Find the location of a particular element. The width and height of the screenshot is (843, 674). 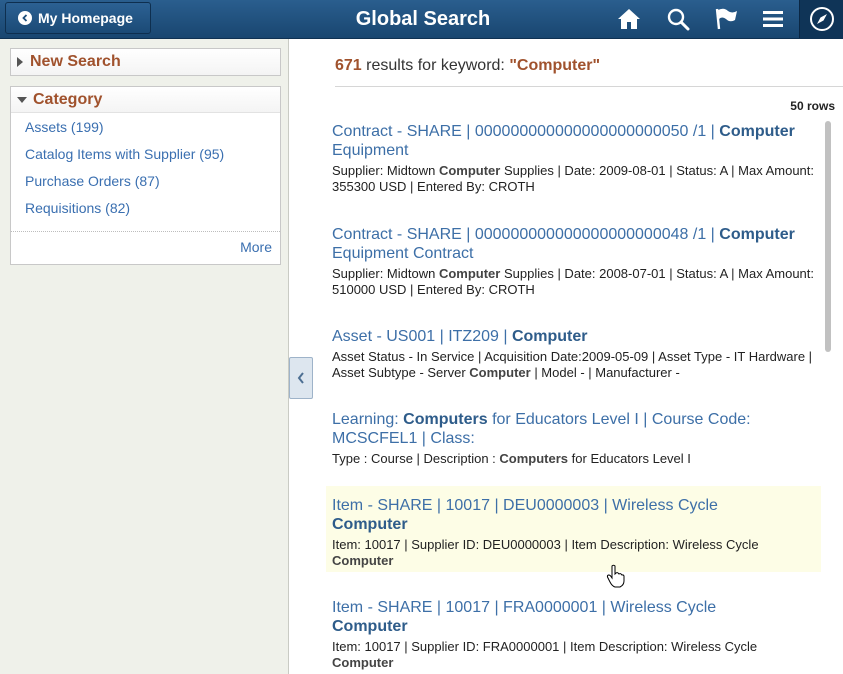

result-desc-keyword: Computers is located at coordinates (534, 458).